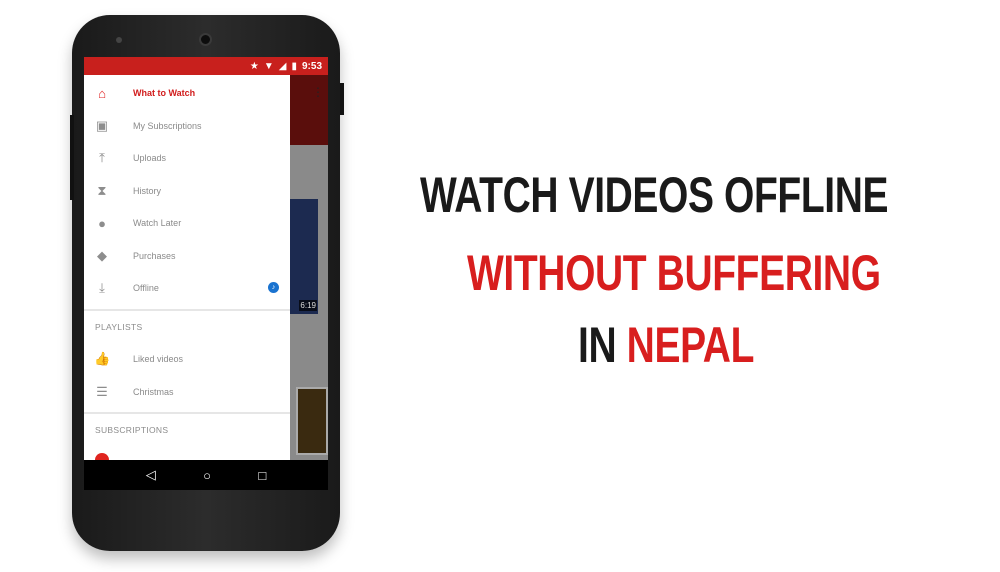  What do you see at coordinates (102, 93) in the screenshot?
I see `home-icon: ⌂` at bounding box center [102, 93].